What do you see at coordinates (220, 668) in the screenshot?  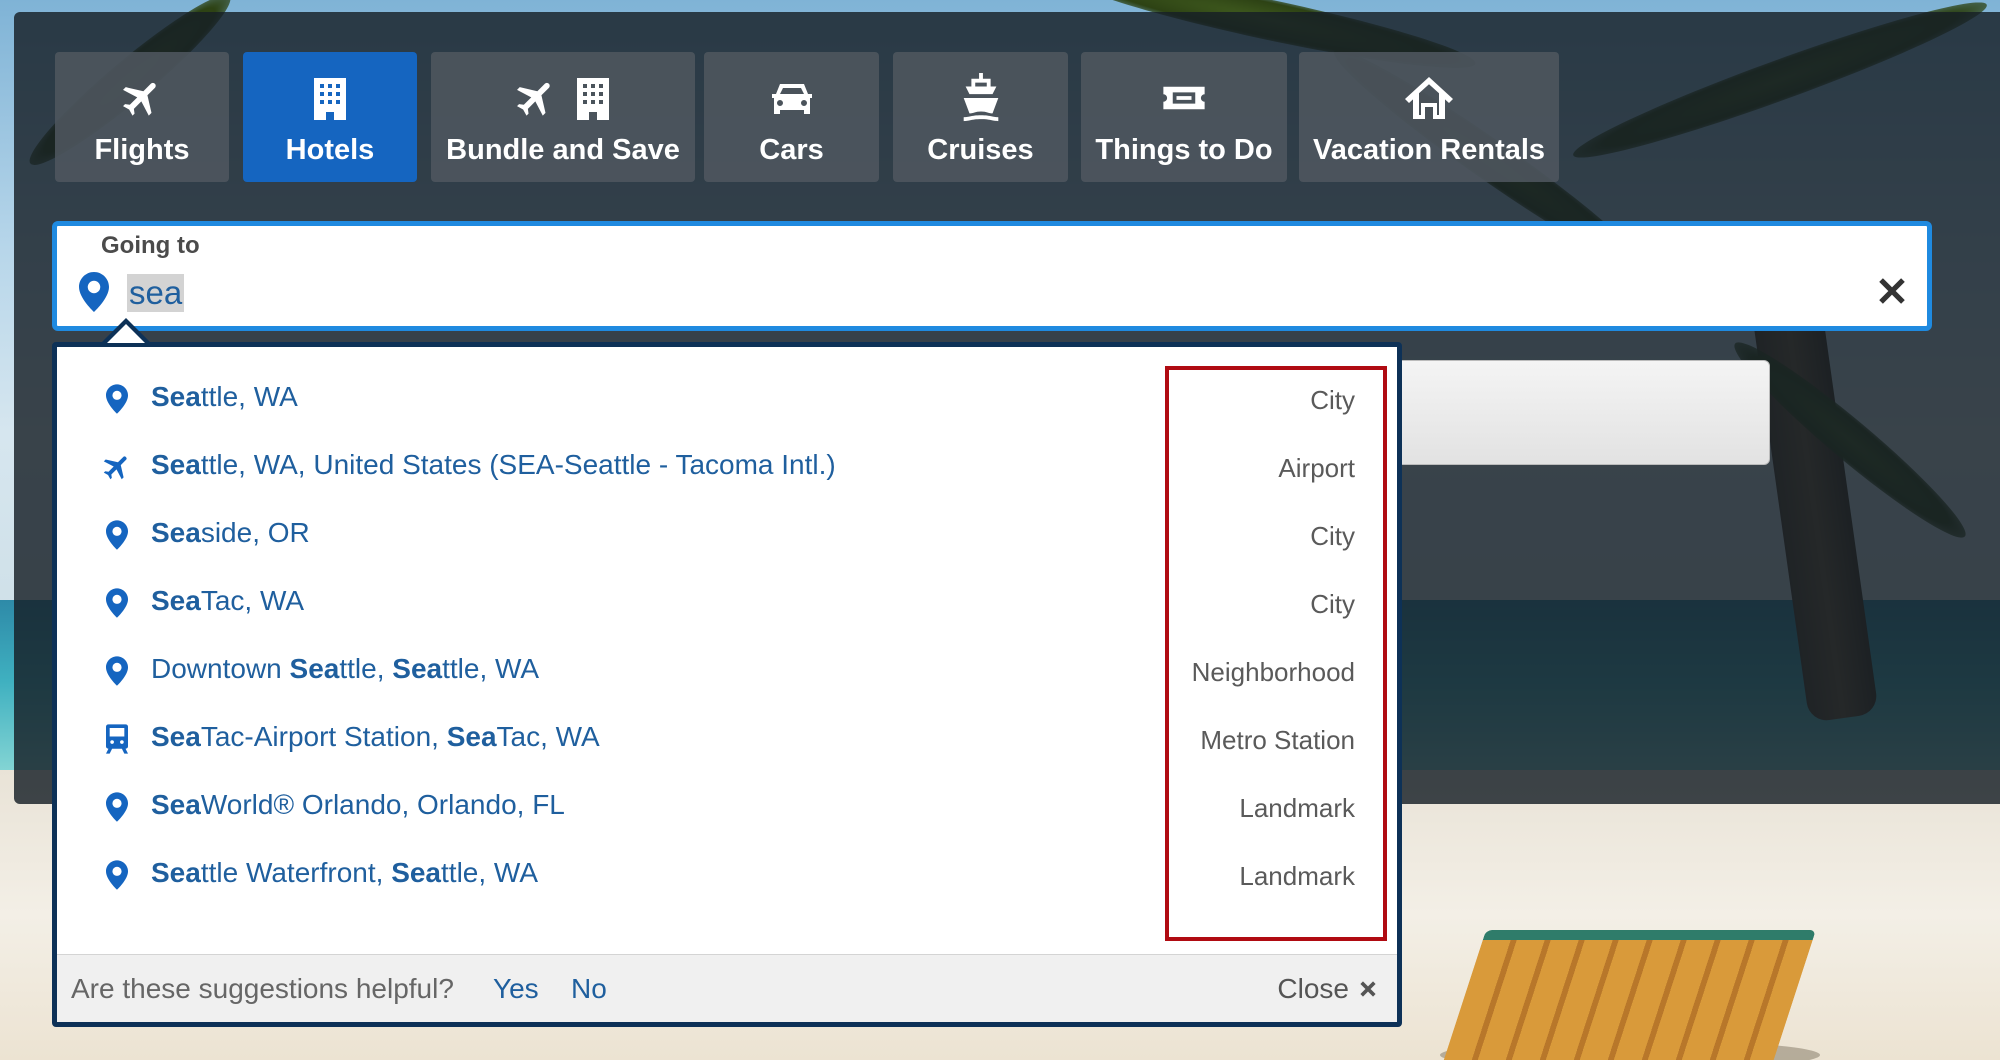 I see `suggestion-text: Downtown` at bounding box center [220, 668].